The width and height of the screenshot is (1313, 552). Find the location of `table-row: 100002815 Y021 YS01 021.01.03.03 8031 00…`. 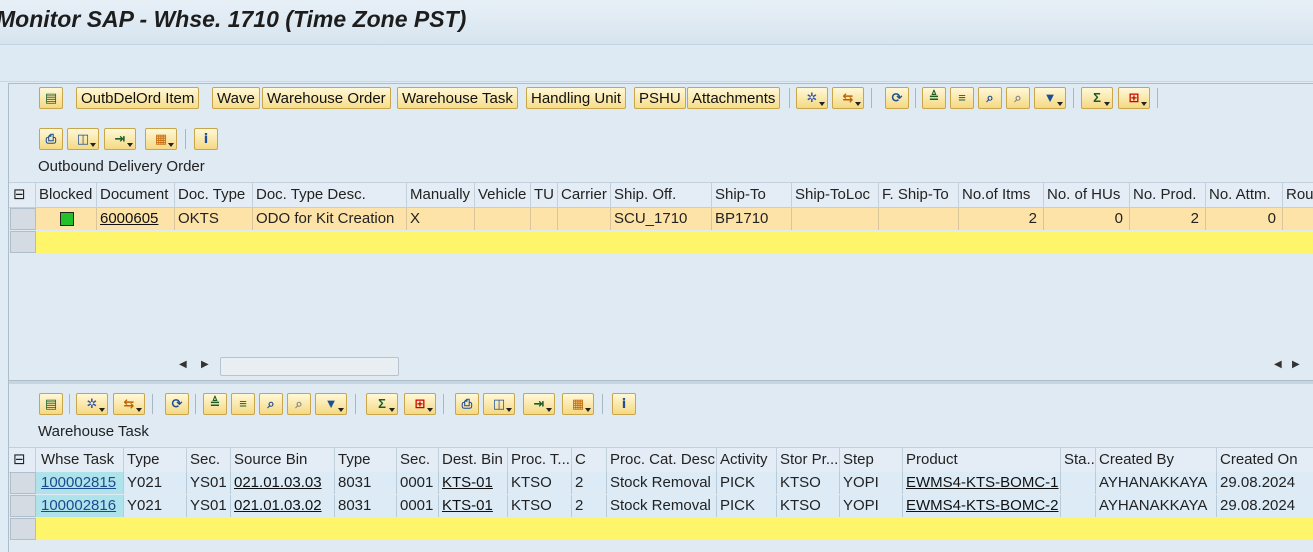

table-row: 100002815 Y021 YS01 021.01.03.03 8031 00… is located at coordinates (674, 483).